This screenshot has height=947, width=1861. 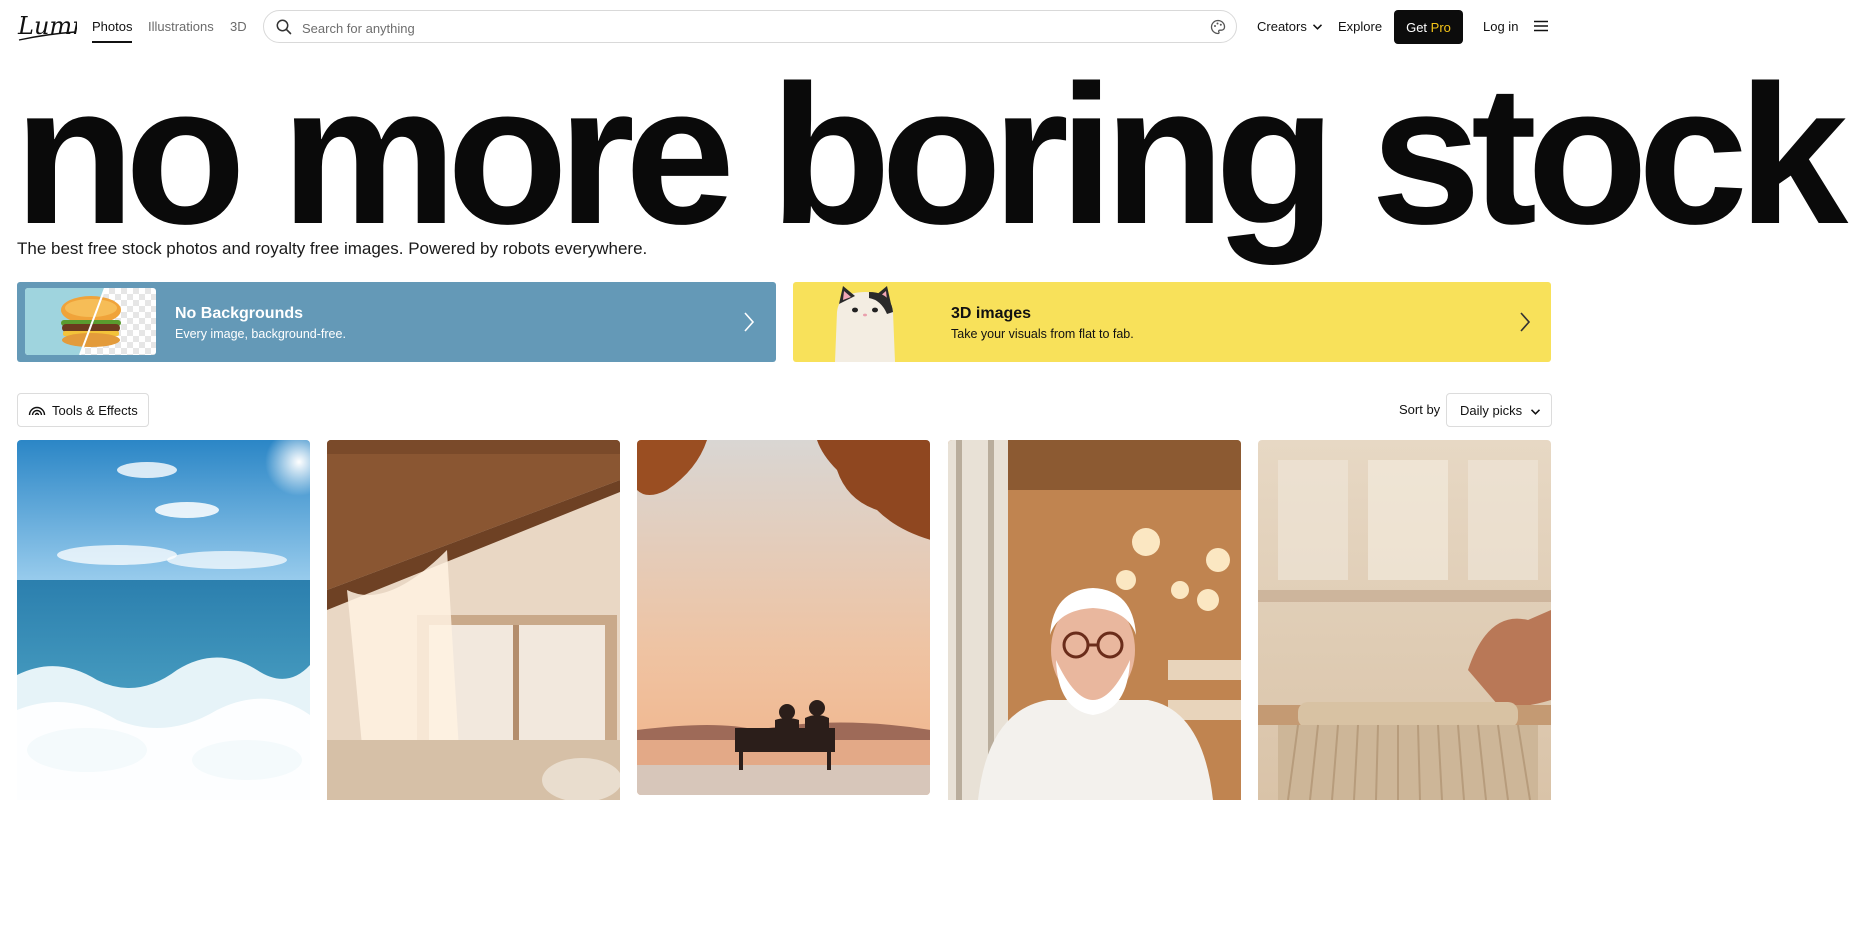 What do you see at coordinates (1491, 410) in the screenshot?
I see `sort-value: Daily picks` at bounding box center [1491, 410].